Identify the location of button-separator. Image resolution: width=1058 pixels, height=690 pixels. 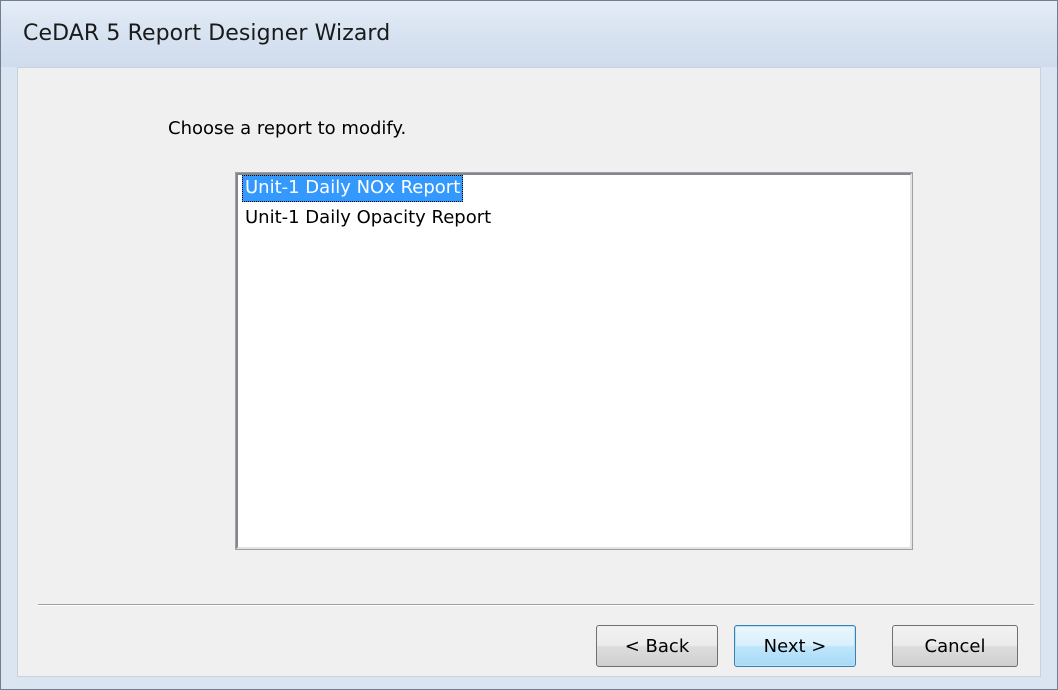
(536, 605).